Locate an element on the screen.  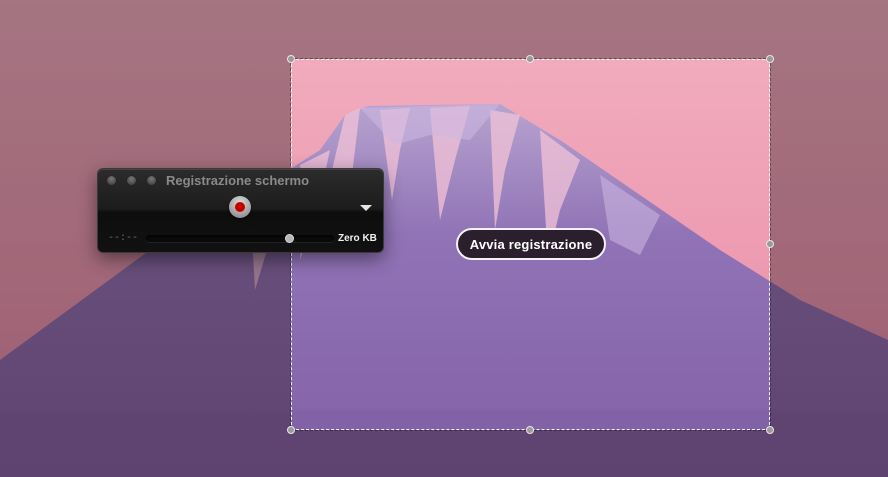
file-size: Zero KB is located at coordinates (357, 238).